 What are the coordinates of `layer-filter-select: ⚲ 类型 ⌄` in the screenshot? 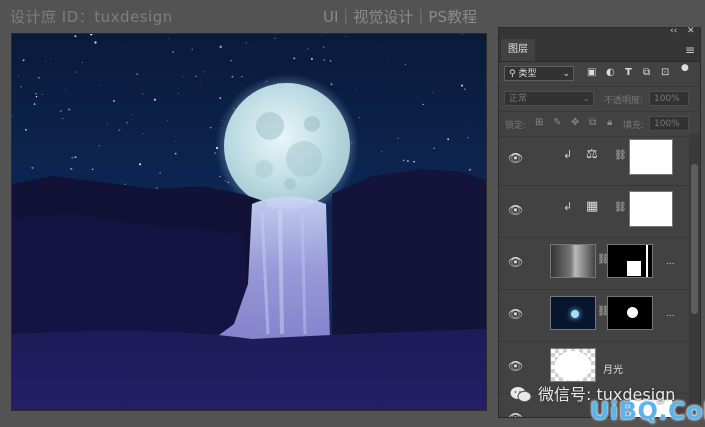 It's located at (539, 73).